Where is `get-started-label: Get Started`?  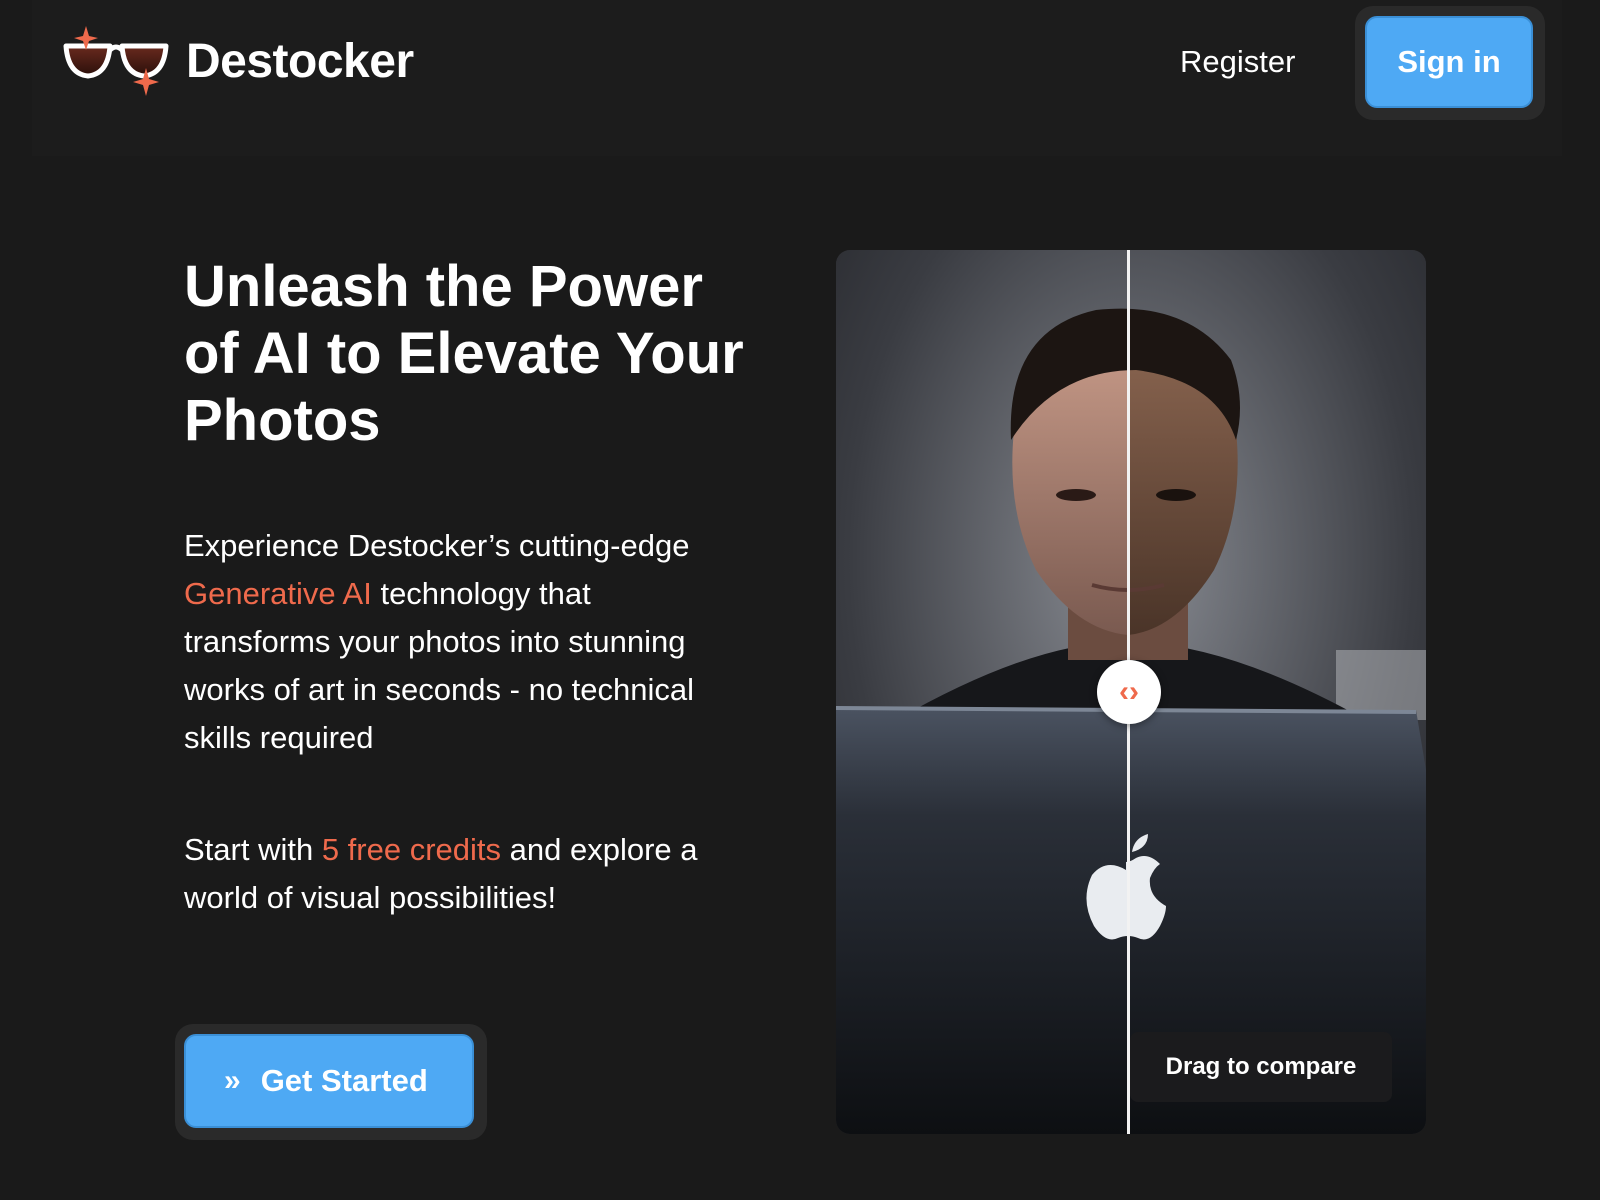
get-started-label: Get Started is located at coordinates (344, 1080).